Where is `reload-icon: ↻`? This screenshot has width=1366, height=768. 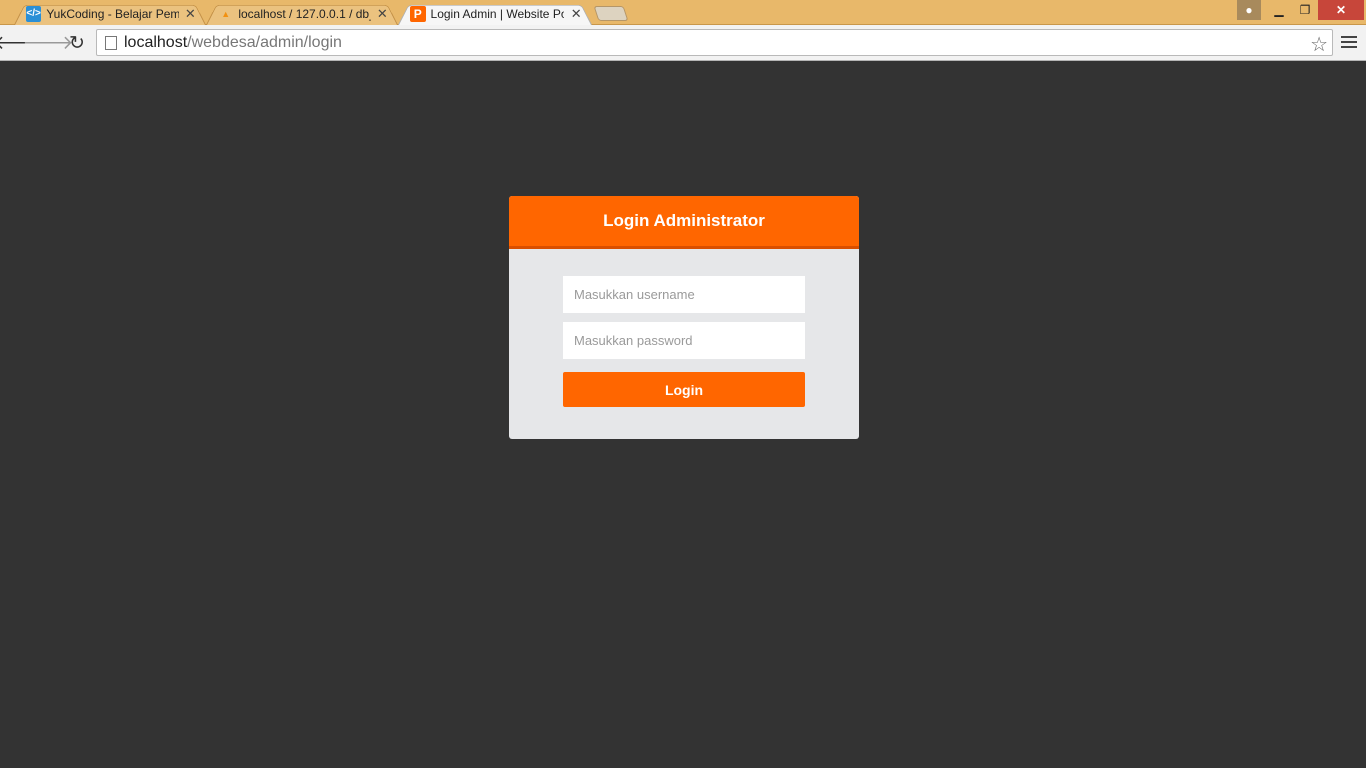
reload-icon: ↻ is located at coordinates (77, 43).